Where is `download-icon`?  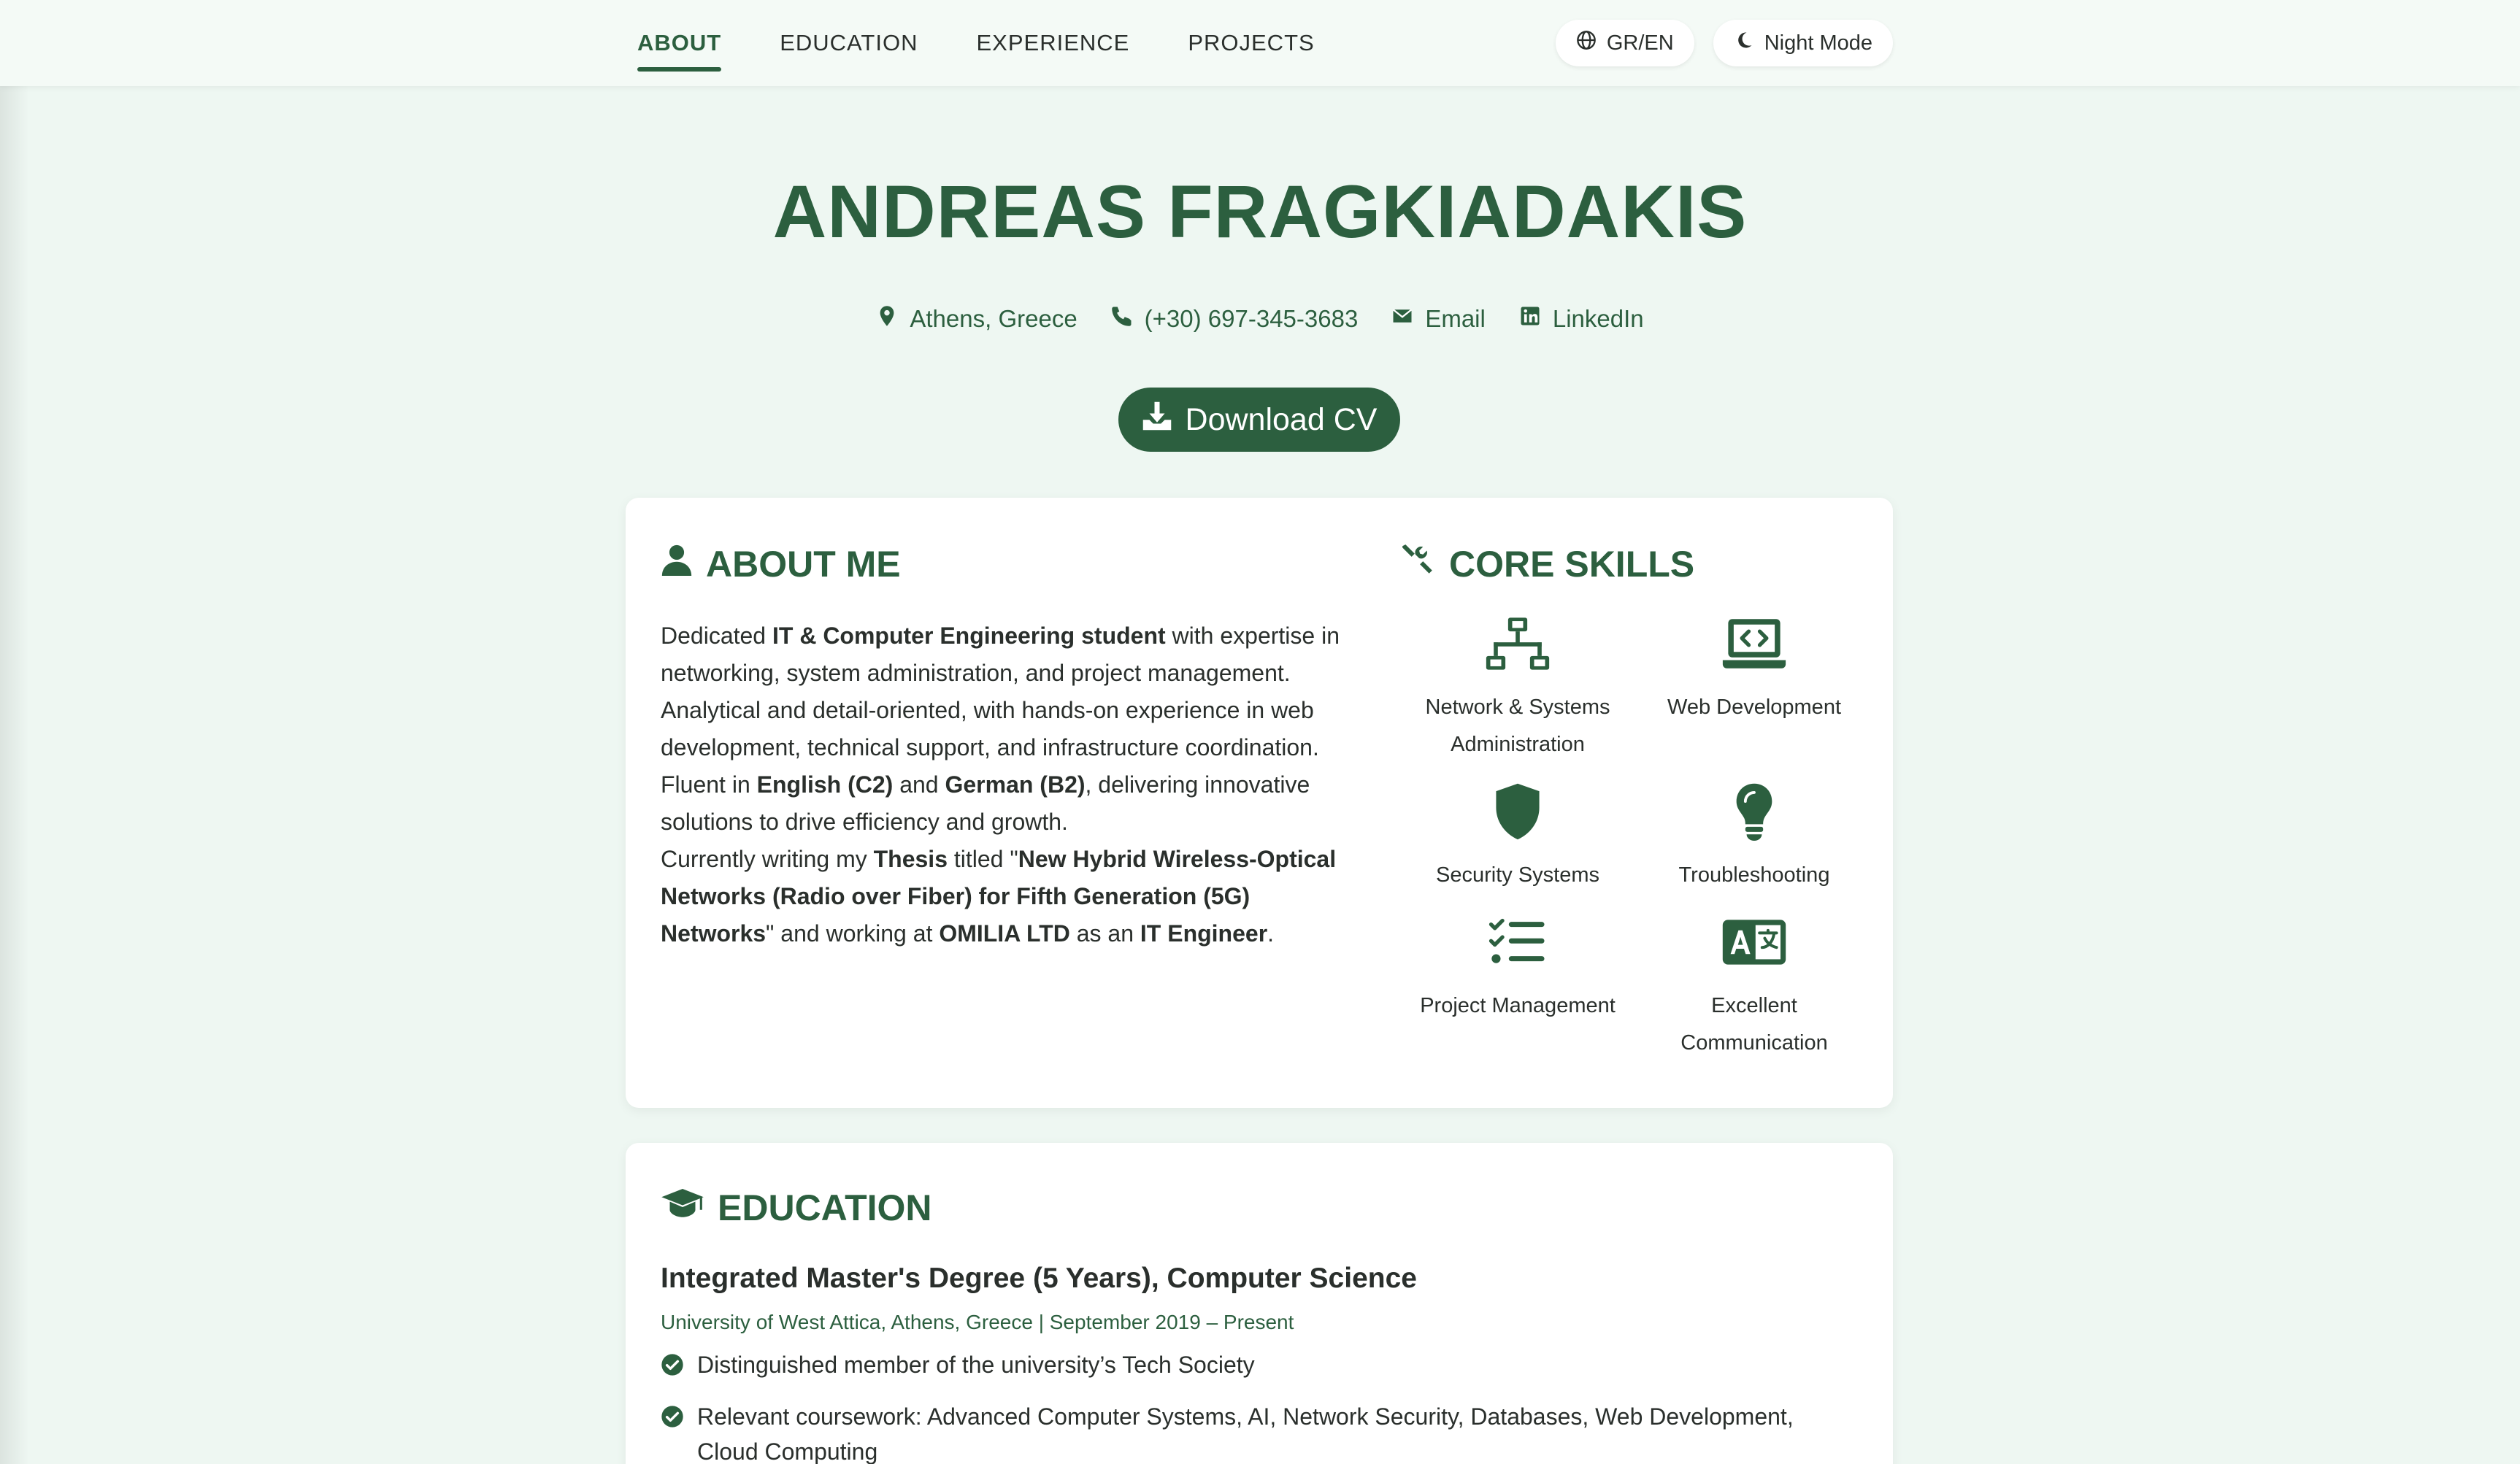 download-icon is located at coordinates (1157, 420).